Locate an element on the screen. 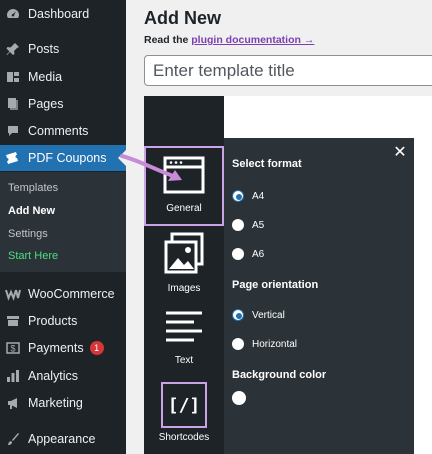 The height and width of the screenshot is (454, 432). menu-label: Media is located at coordinates (45, 77).